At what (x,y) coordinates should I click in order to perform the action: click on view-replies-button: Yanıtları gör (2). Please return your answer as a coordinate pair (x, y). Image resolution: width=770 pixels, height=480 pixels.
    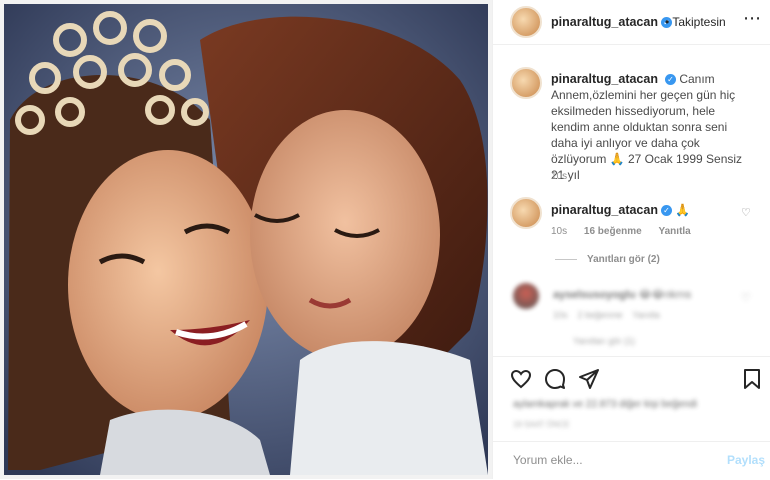
    Looking at the image, I should click on (607, 259).